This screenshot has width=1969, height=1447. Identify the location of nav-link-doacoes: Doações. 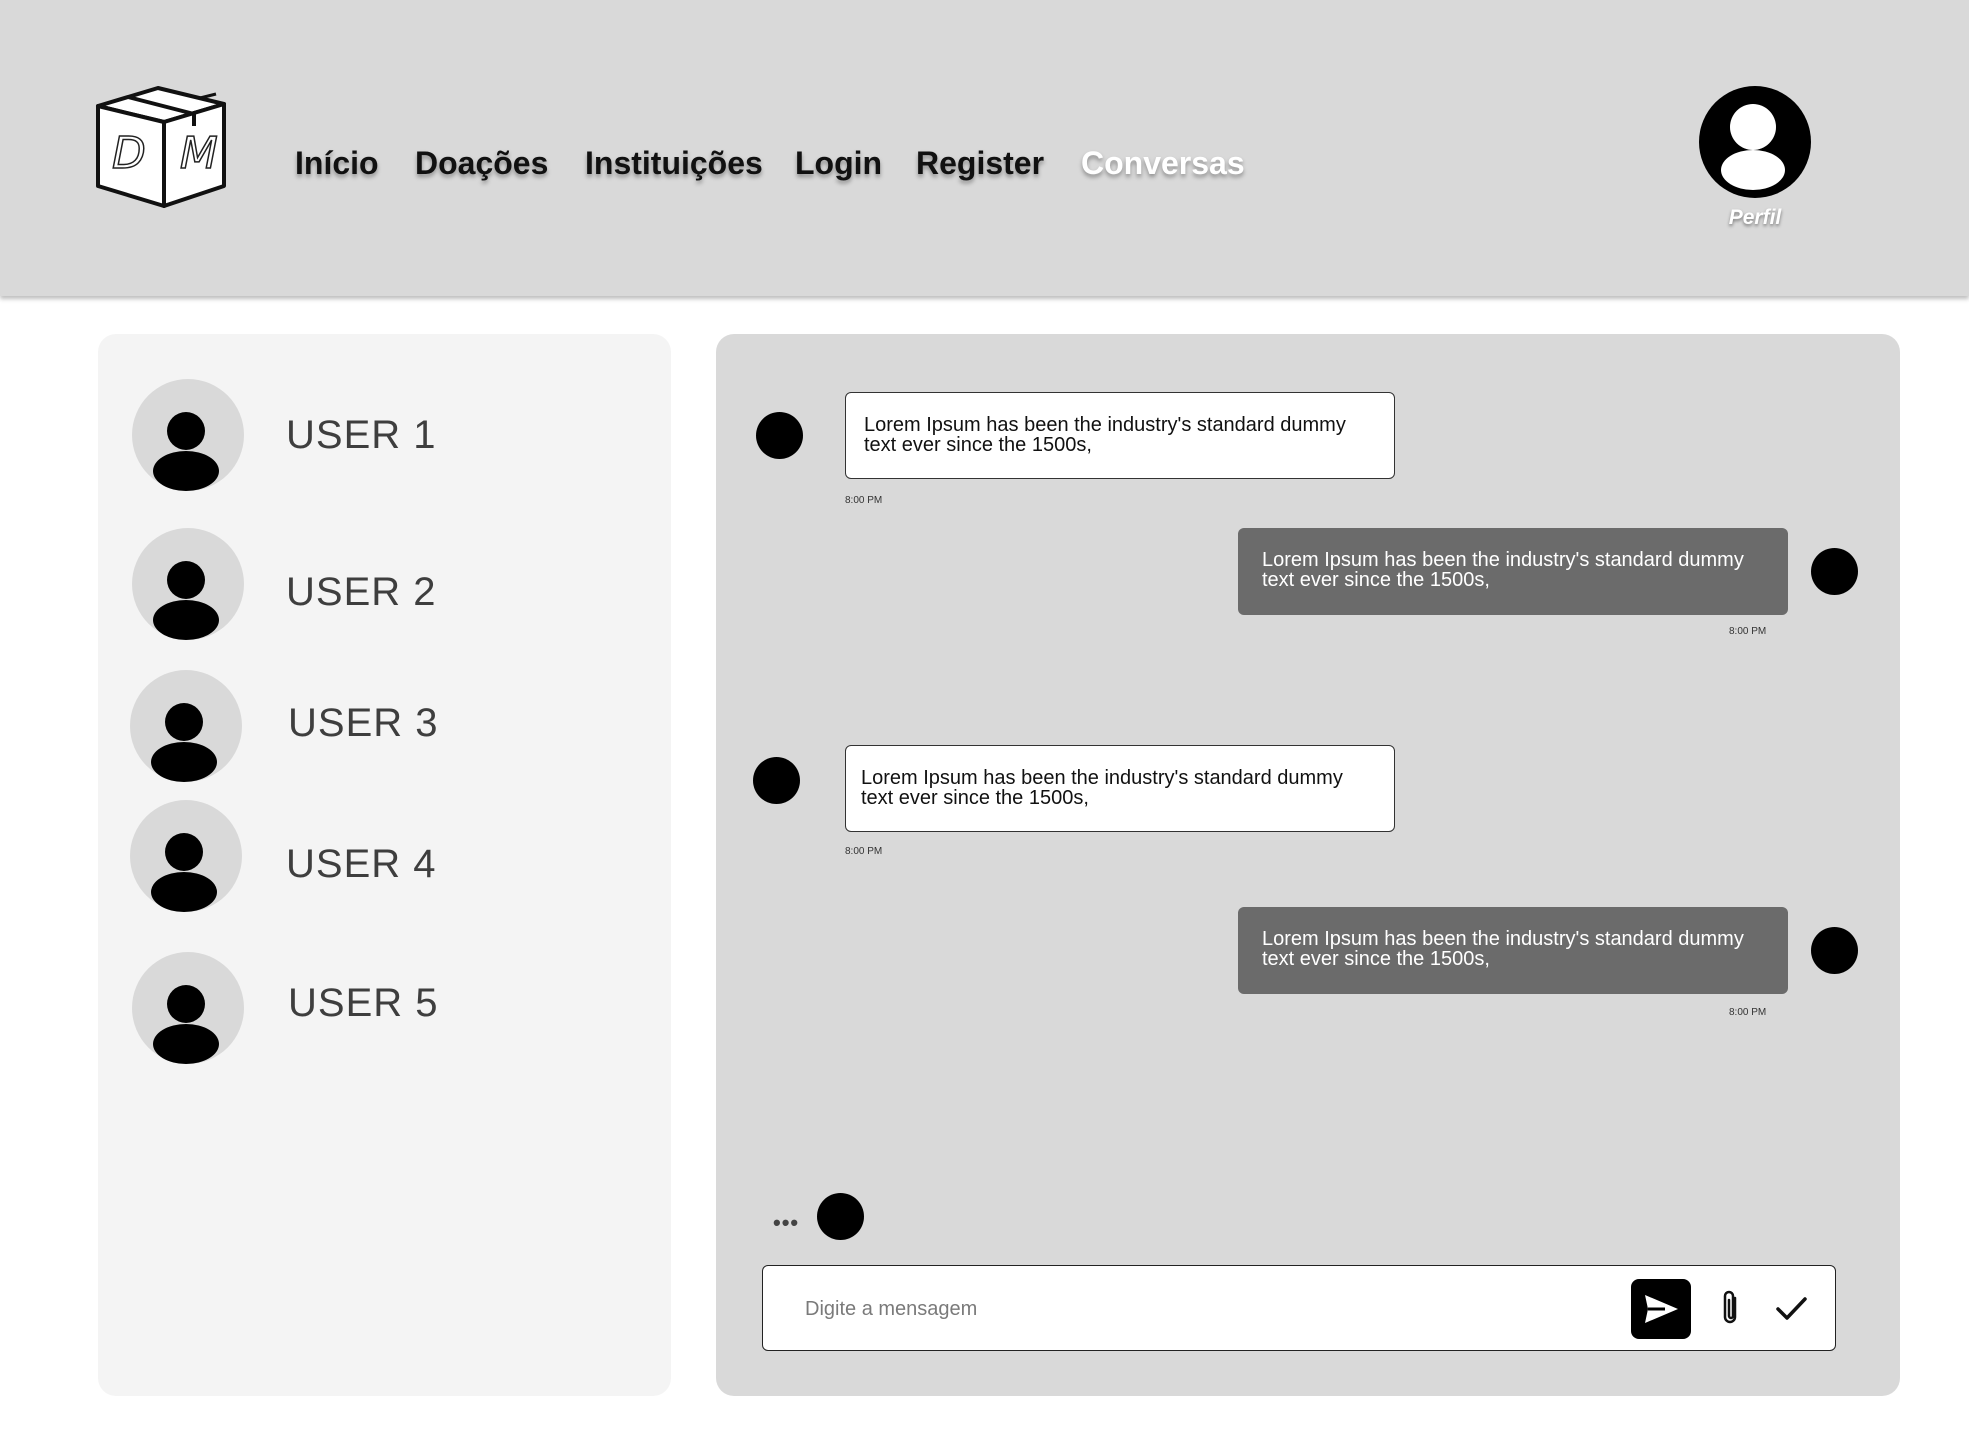
(481, 163).